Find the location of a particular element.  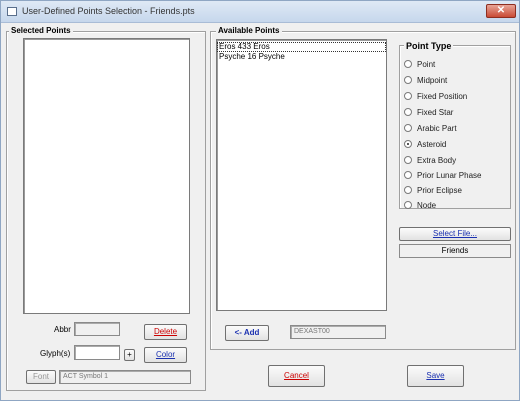

font-button-label: Font is located at coordinates (40, 376).